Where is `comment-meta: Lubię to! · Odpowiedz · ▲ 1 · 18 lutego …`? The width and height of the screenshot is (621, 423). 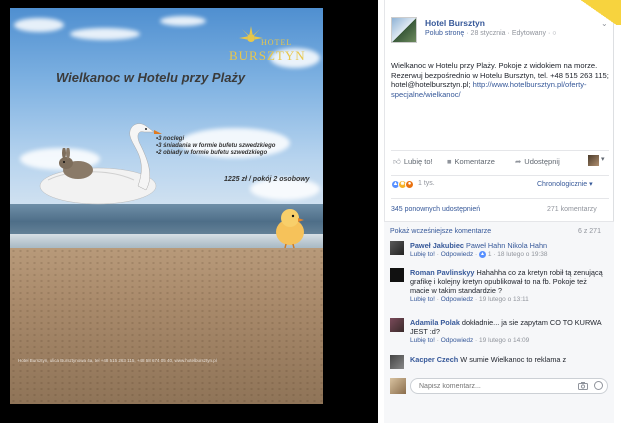 comment-meta: Lubię to! · Odpowiedz · ▲ 1 · 18 lutego … is located at coordinates (479, 254).